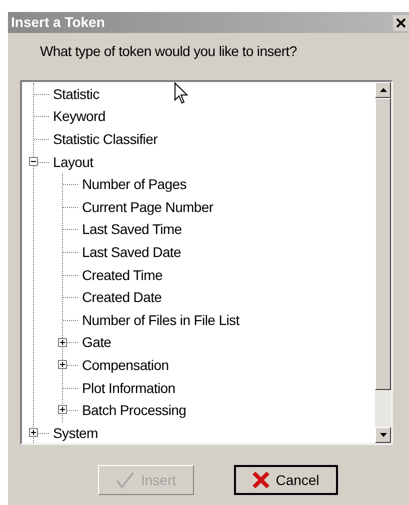  Describe the element at coordinates (58, 22) in the screenshot. I see `window-title: Insert a Token` at that location.